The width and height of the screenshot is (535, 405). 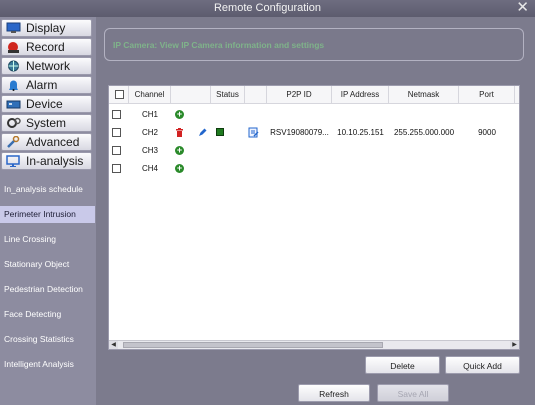 I want to click on gear-icon, so click(x=14, y=122).